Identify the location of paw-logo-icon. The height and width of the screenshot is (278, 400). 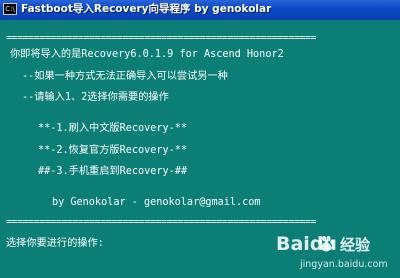
(326, 243).